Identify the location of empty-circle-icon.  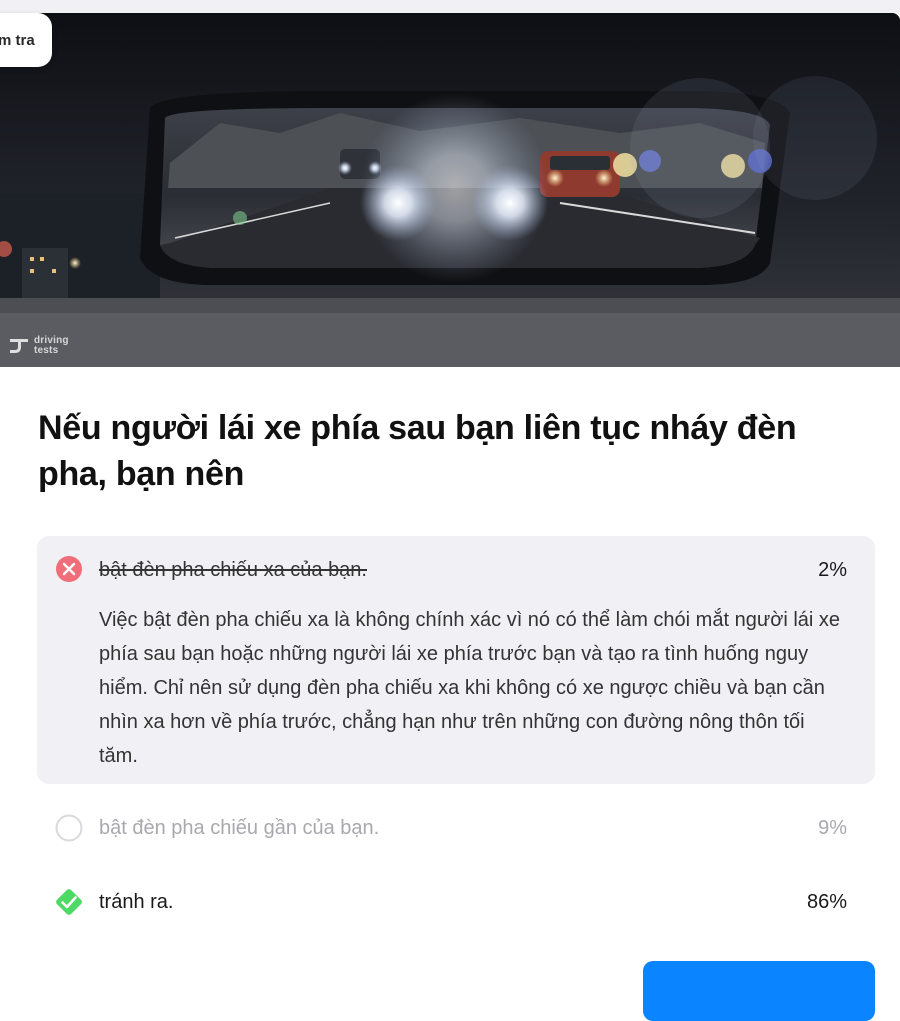
(69, 828).